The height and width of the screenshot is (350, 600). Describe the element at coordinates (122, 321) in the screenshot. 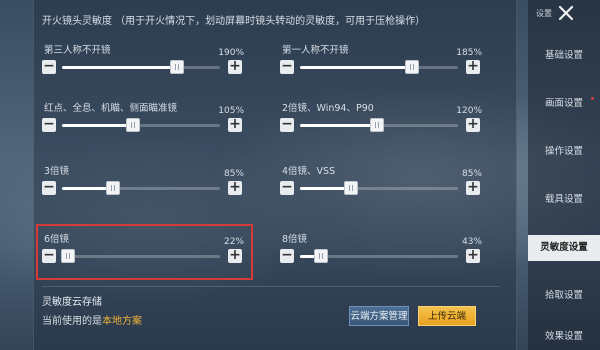

I see `current-plan-name: 本地方案` at that location.